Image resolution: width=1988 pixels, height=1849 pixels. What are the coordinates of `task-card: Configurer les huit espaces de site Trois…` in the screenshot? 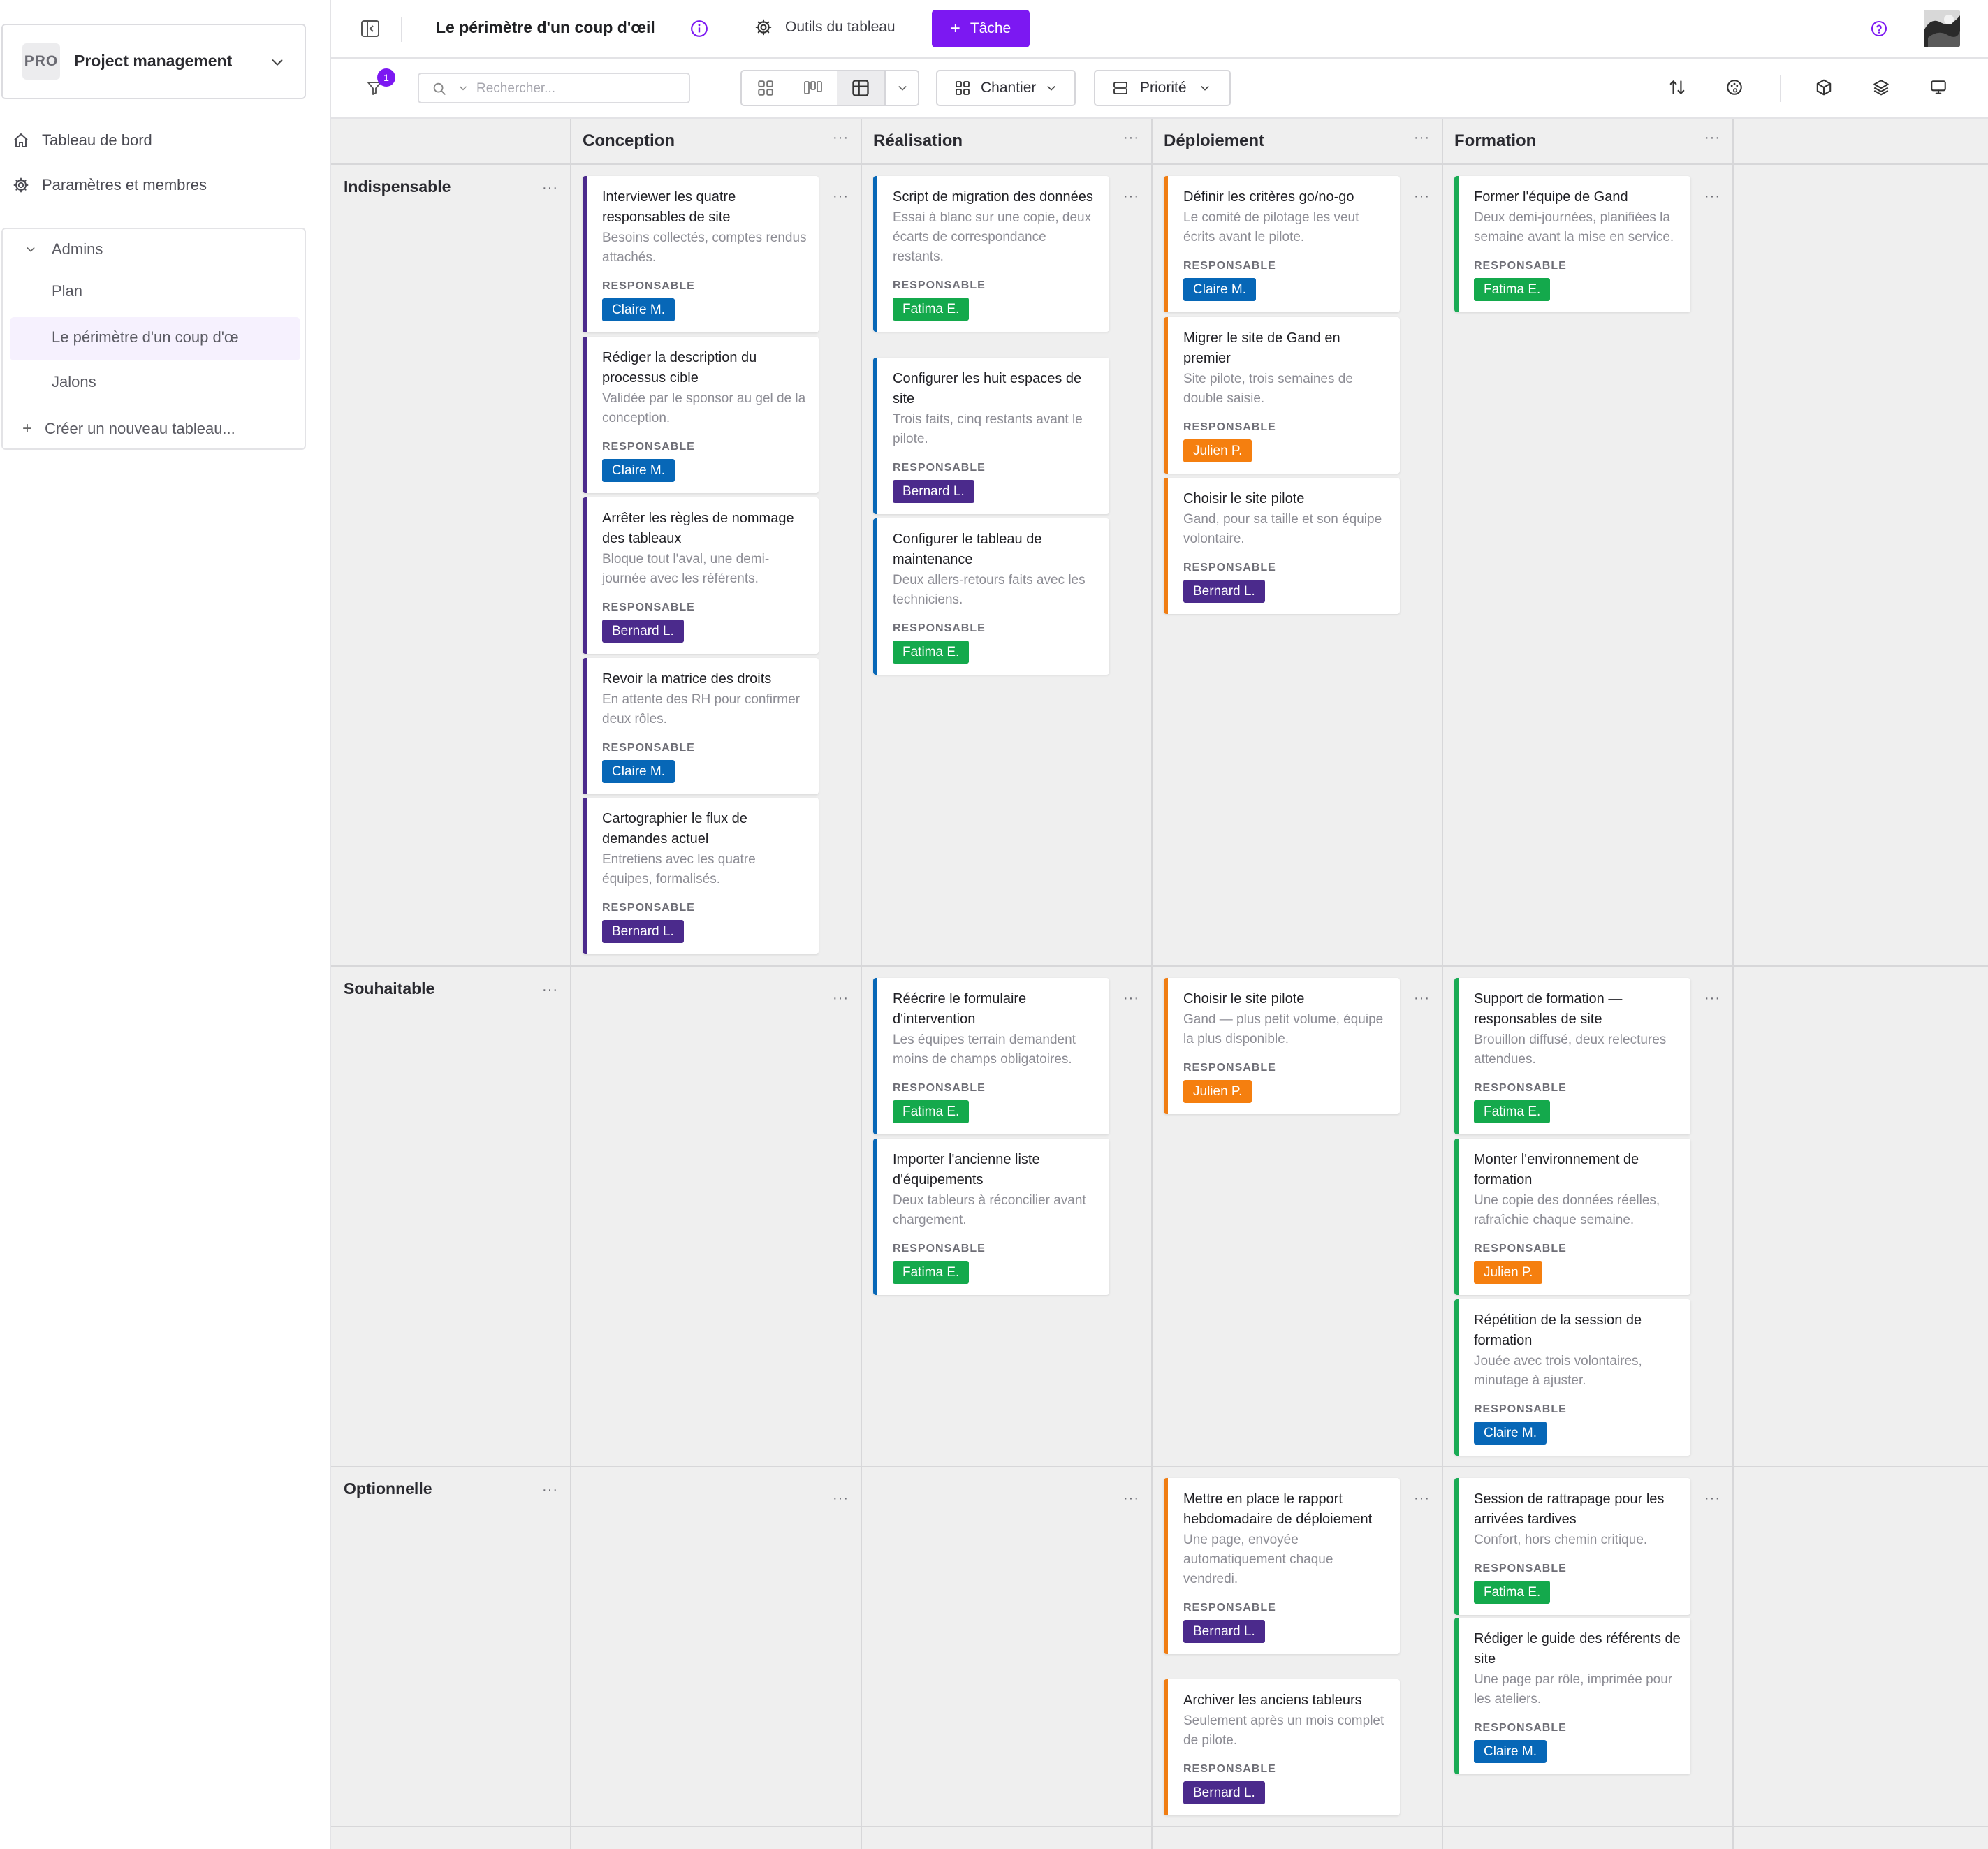 It's located at (991, 436).